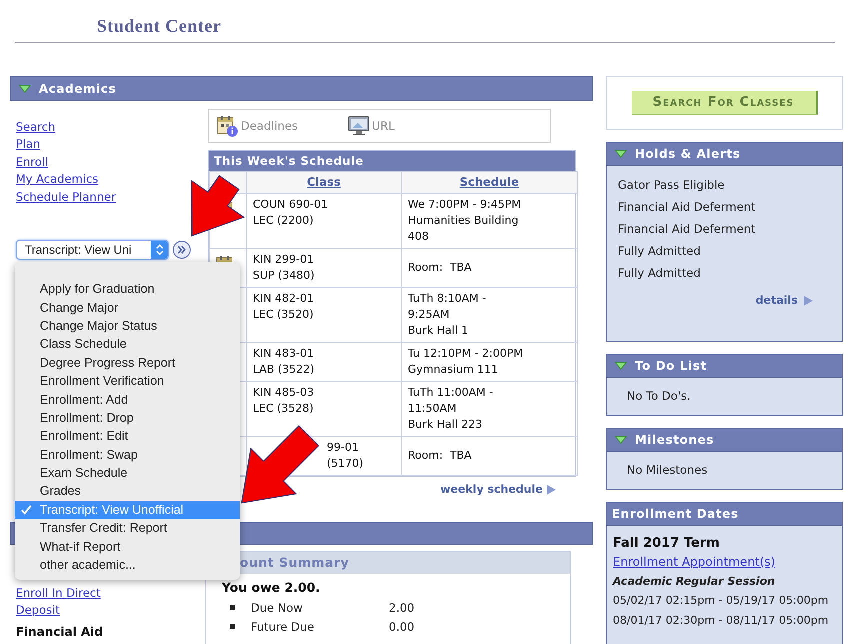 This screenshot has height=644, width=850. Describe the element at coordinates (674, 440) in the screenshot. I see `panel-title: Milestones` at that location.